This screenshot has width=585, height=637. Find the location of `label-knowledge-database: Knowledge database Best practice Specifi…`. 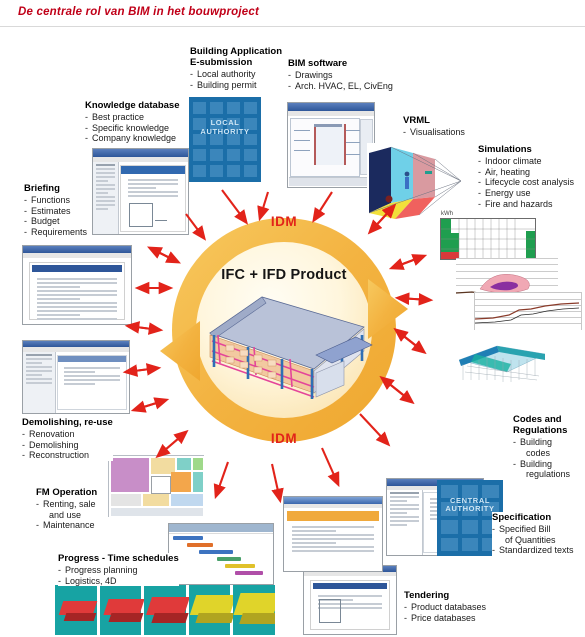

label-knowledge-database: Knowledge database Best practice Specifi… is located at coordinates (132, 122).